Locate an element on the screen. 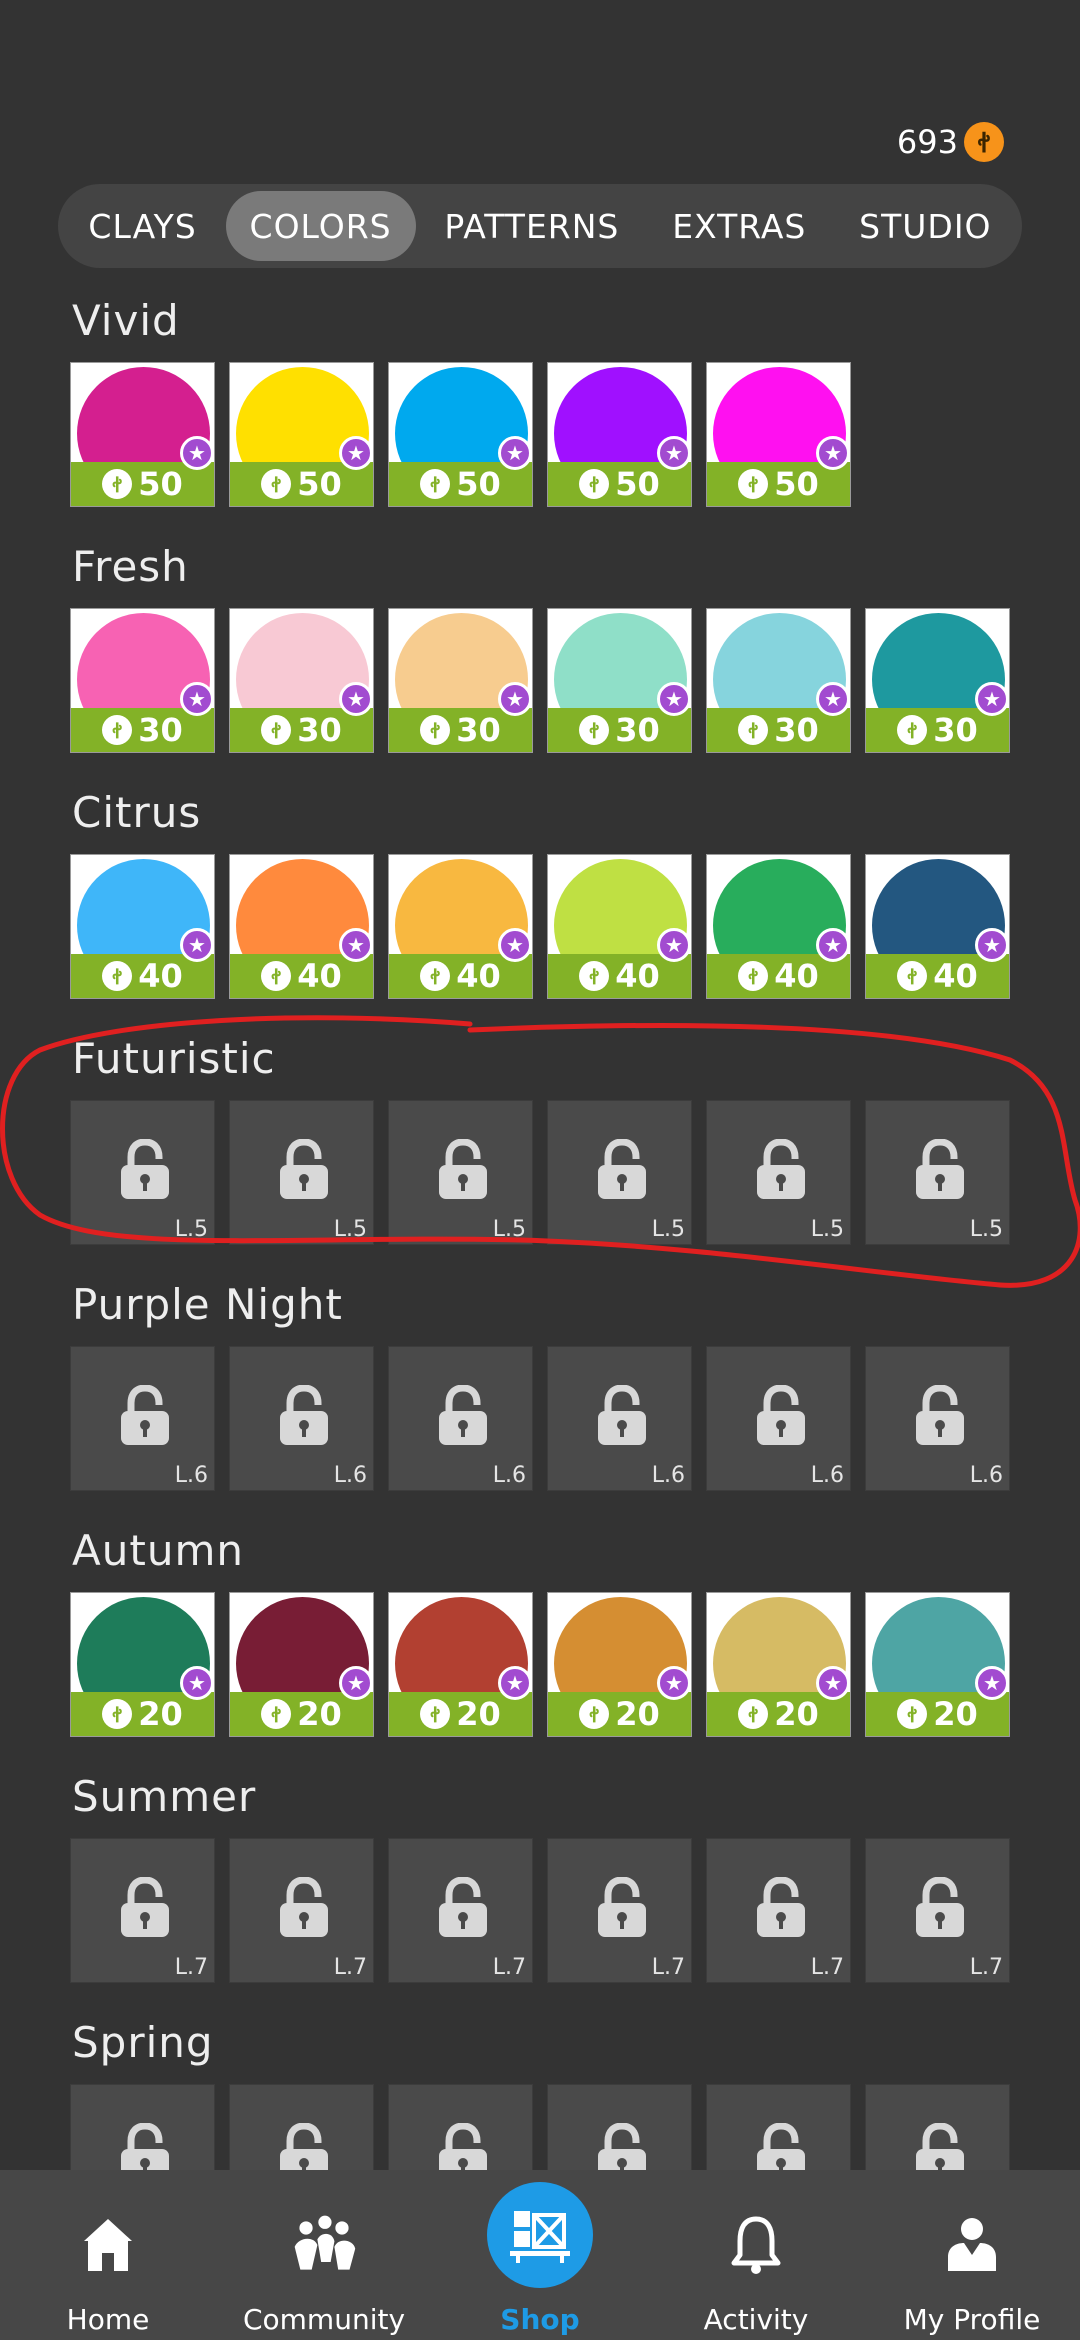 The image size is (1080, 2340). tab-clays: CLAYS is located at coordinates (142, 226).